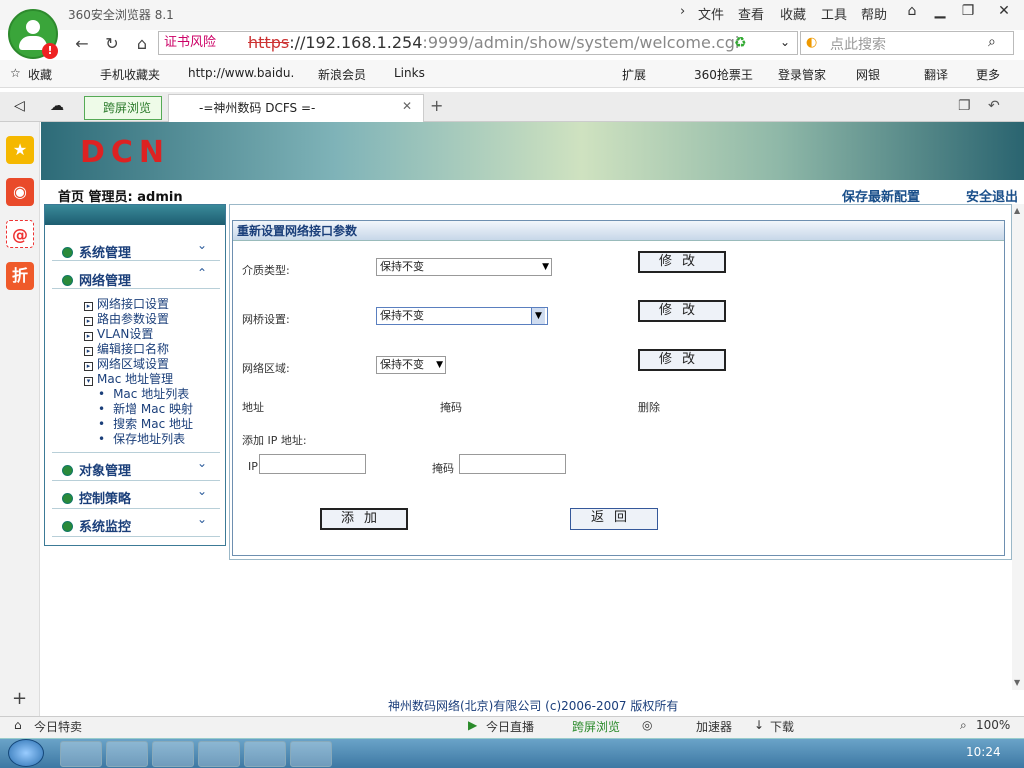 The image size is (1024, 768). Describe the element at coordinates (57, 106) in the screenshot. I see `cloud-icon: ☁` at that location.